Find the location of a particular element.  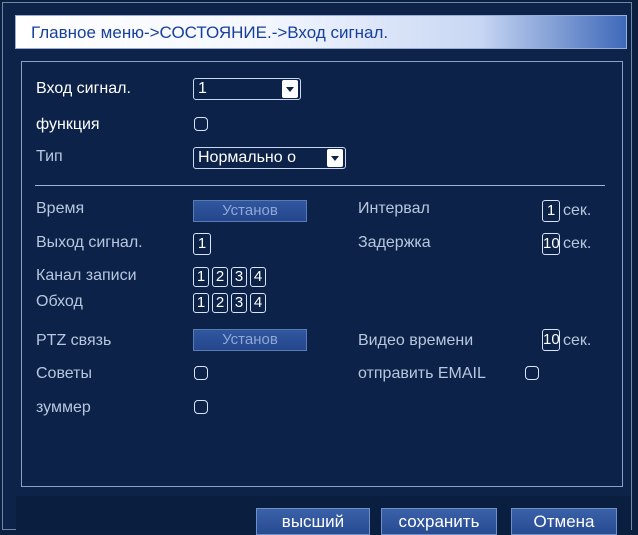

divider is located at coordinates (320, 185).